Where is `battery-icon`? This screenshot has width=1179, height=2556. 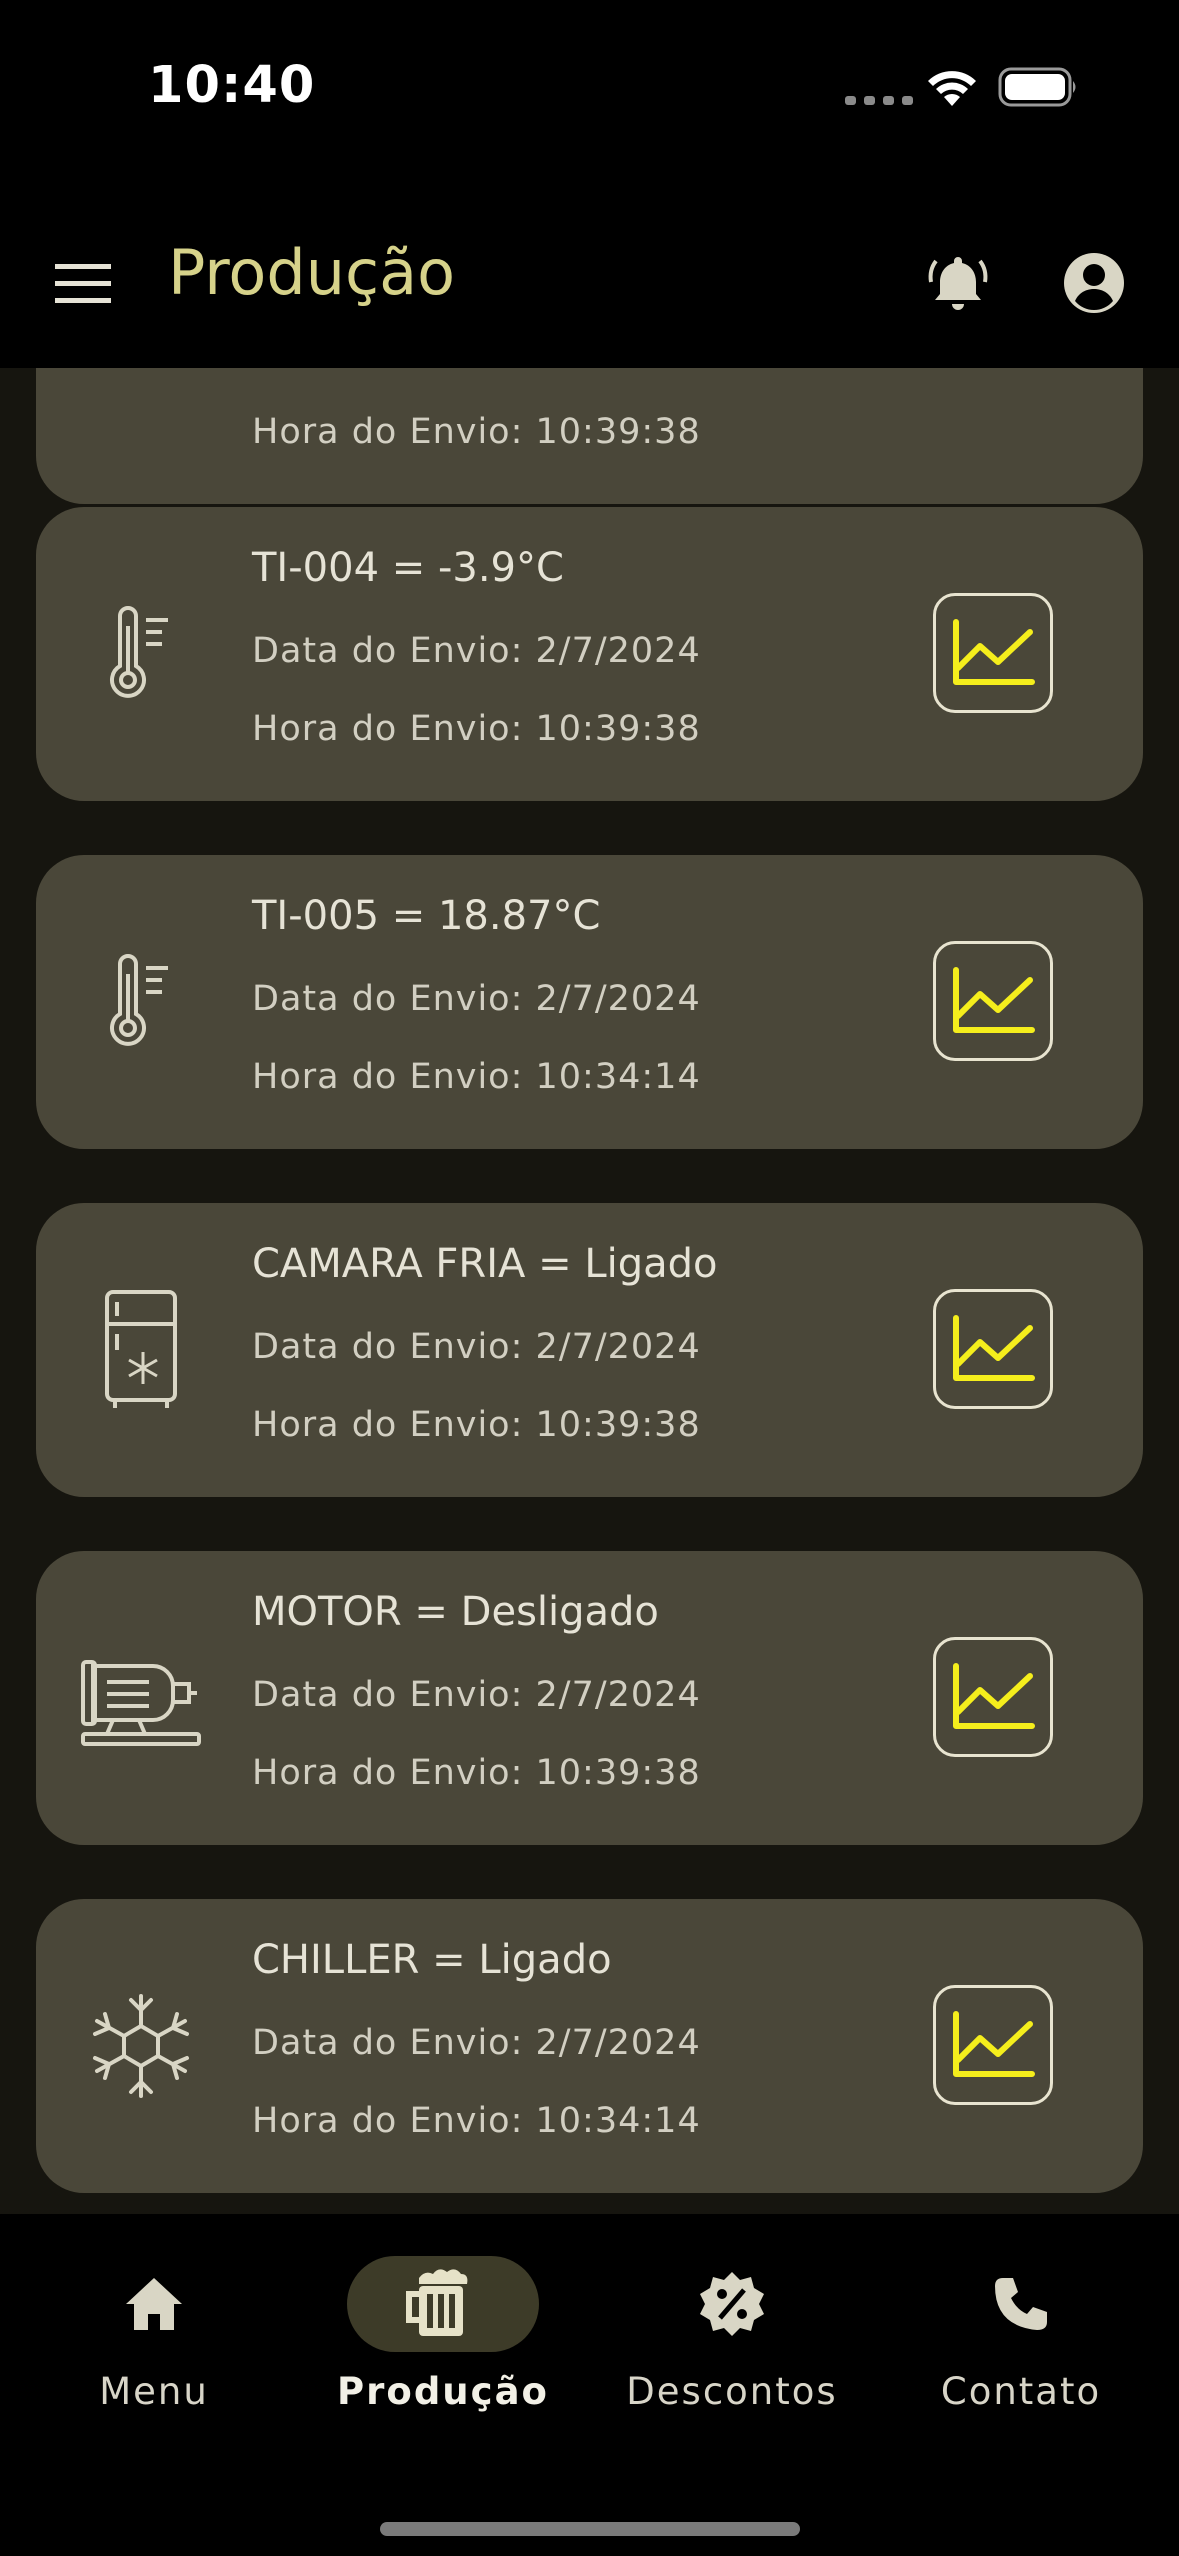
battery-icon is located at coordinates (1037, 87).